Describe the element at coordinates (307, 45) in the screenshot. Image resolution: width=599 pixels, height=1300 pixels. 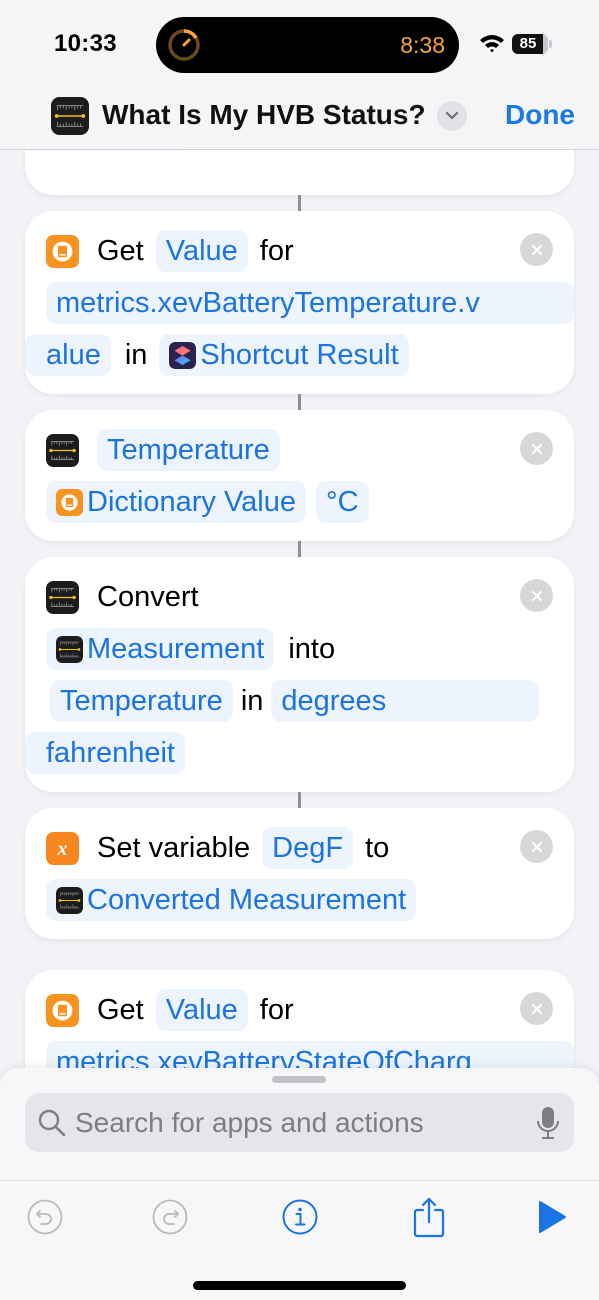
I see `dynamic-island: 8:38` at that location.